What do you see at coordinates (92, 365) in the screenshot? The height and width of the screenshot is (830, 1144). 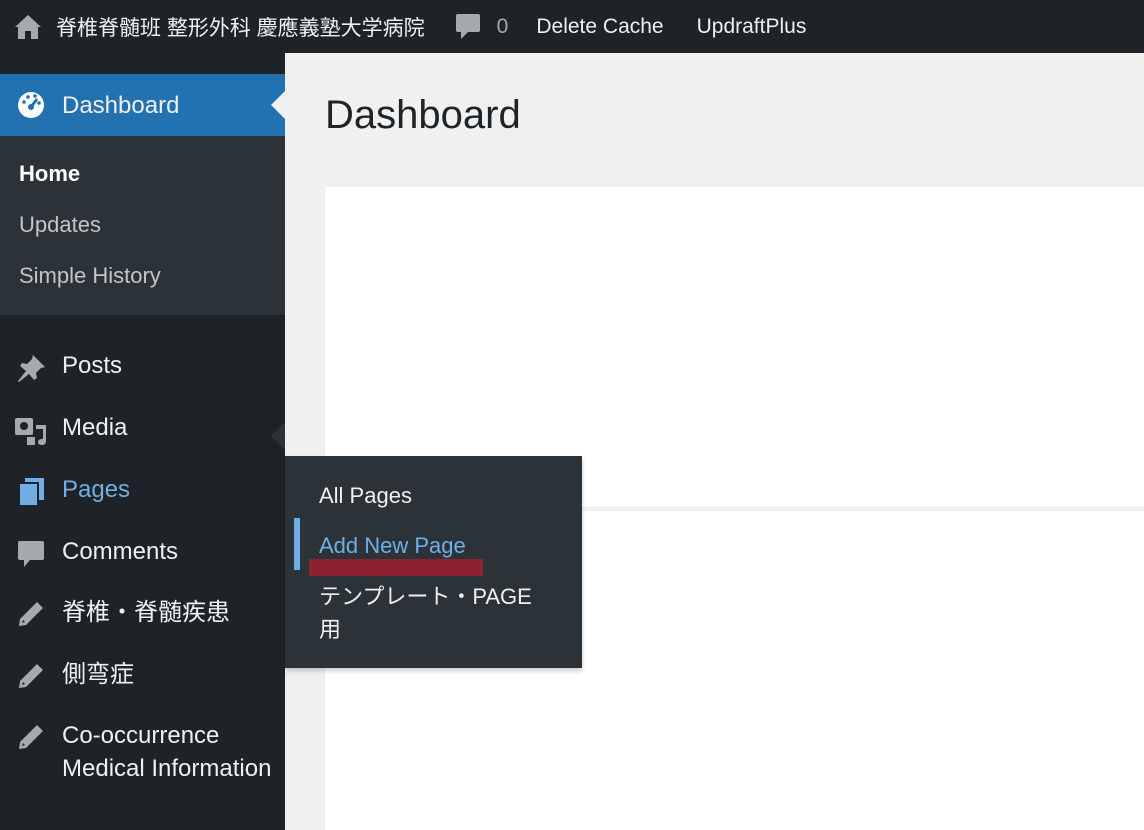 I see `menu-posts-label: Posts` at bounding box center [92, 365].